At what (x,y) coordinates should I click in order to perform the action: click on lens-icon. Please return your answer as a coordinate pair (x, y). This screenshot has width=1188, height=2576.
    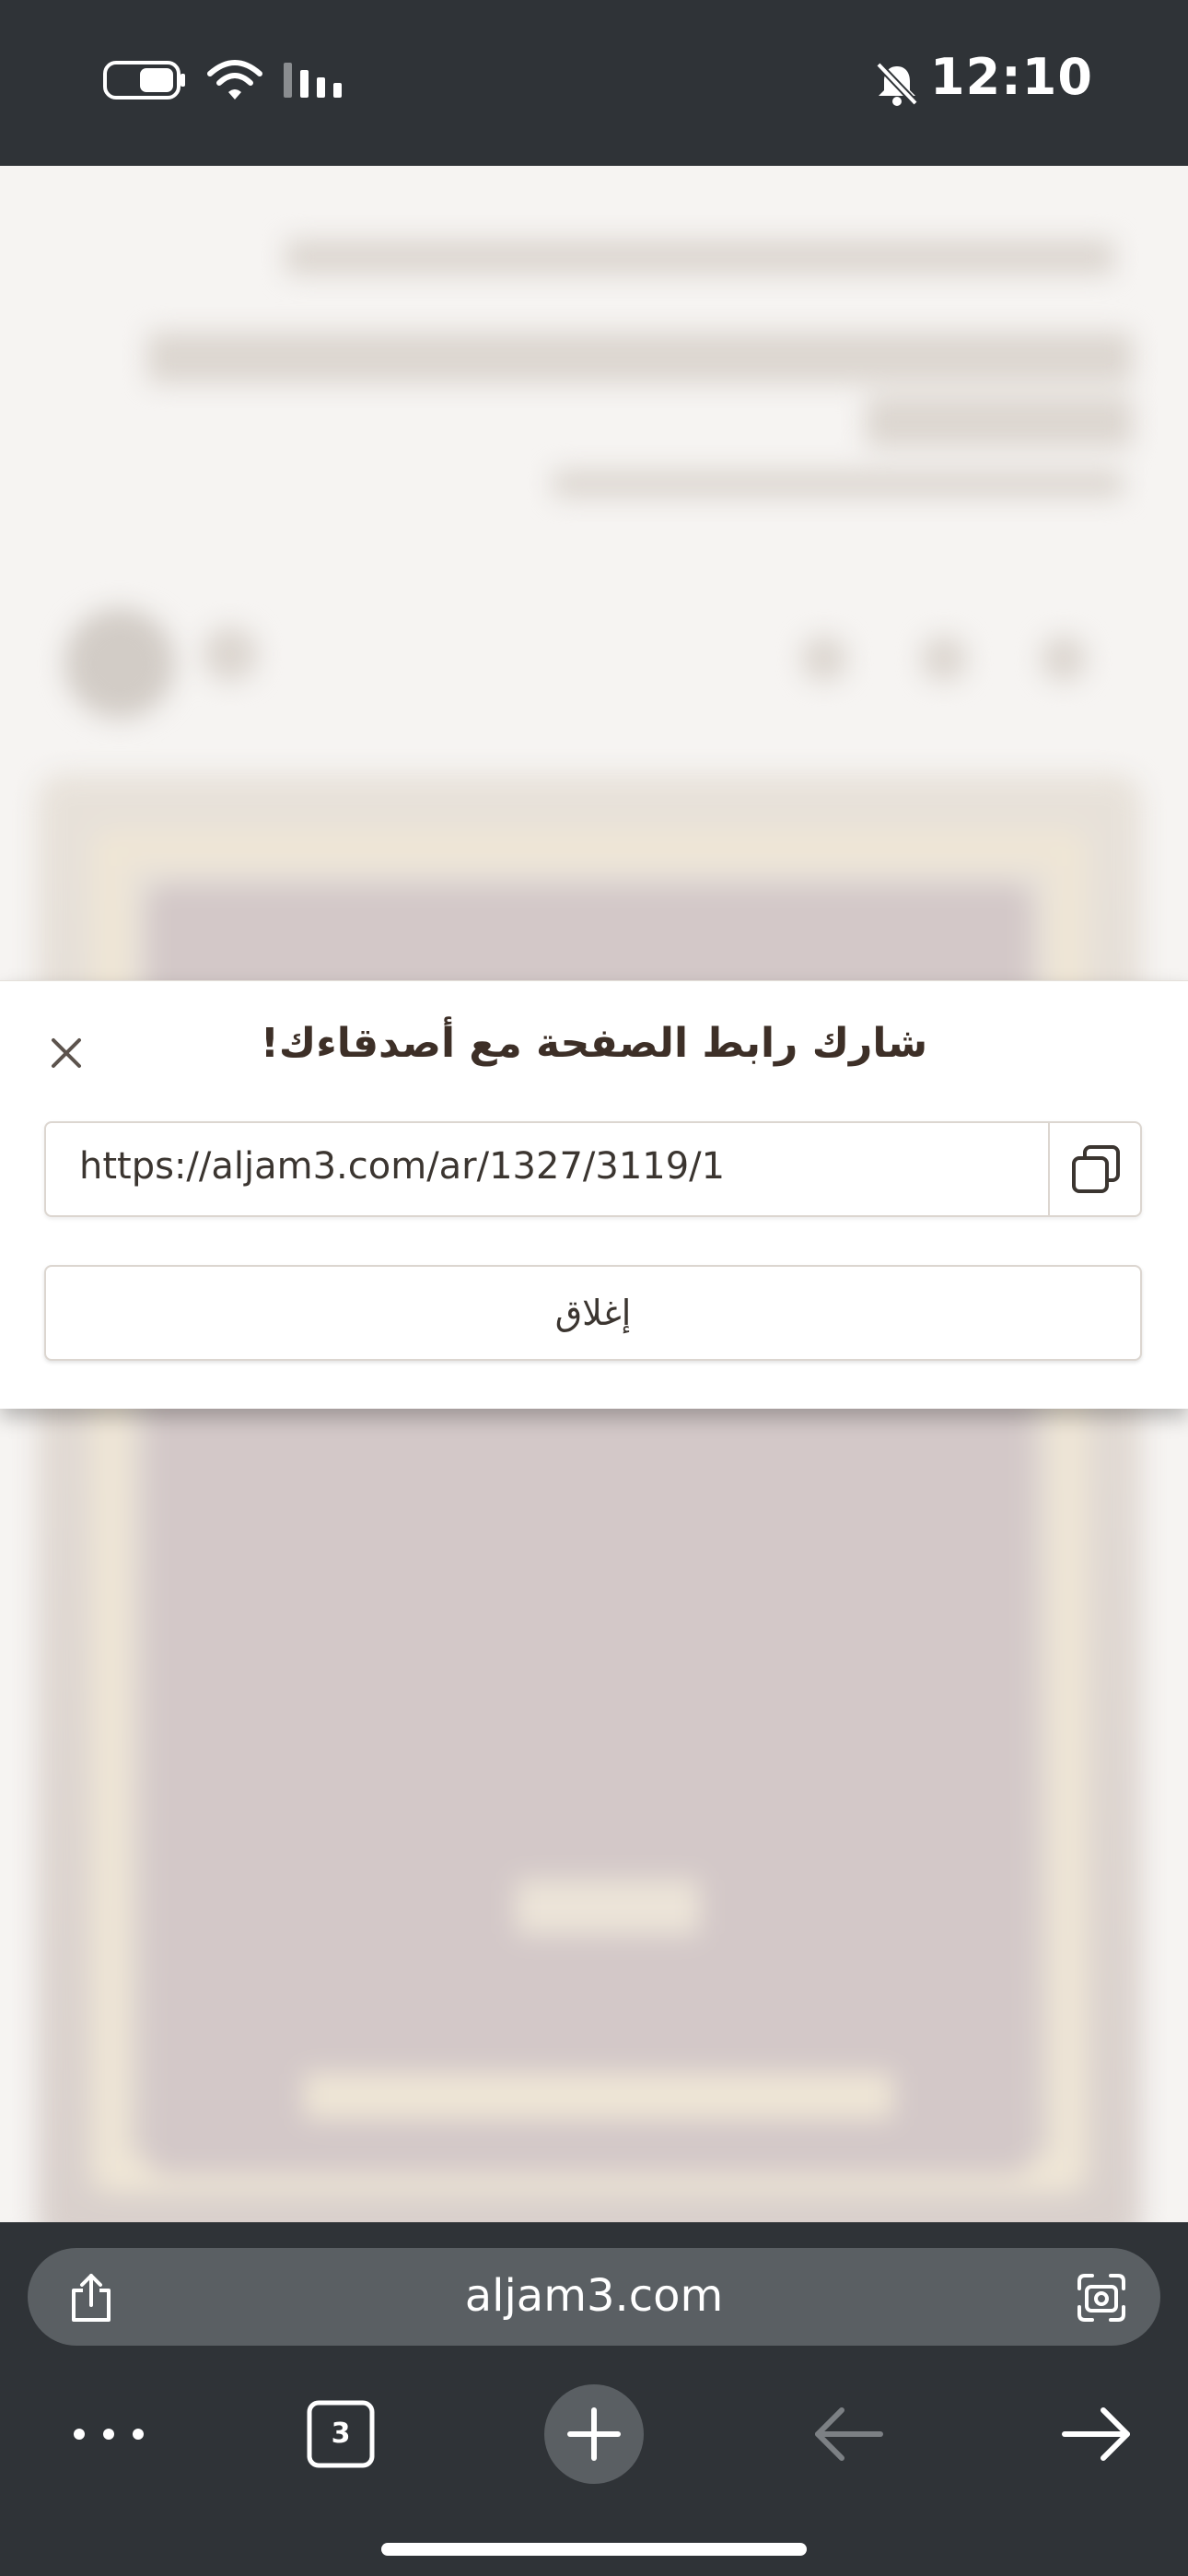
    Looking at the image, I should click on (1101, 2299).